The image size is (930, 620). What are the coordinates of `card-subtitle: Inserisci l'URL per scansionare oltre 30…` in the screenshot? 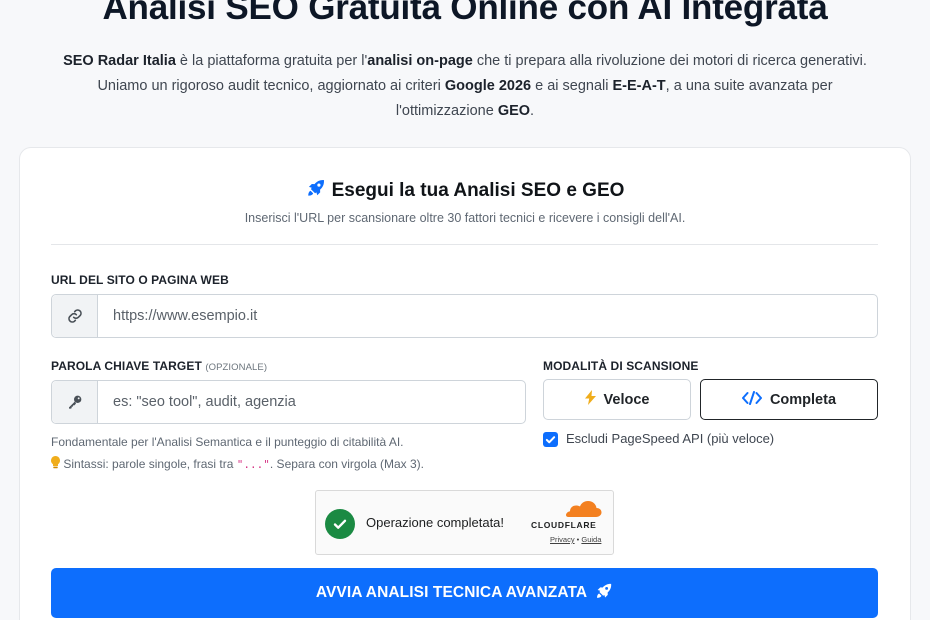 It's located at (465, 218).